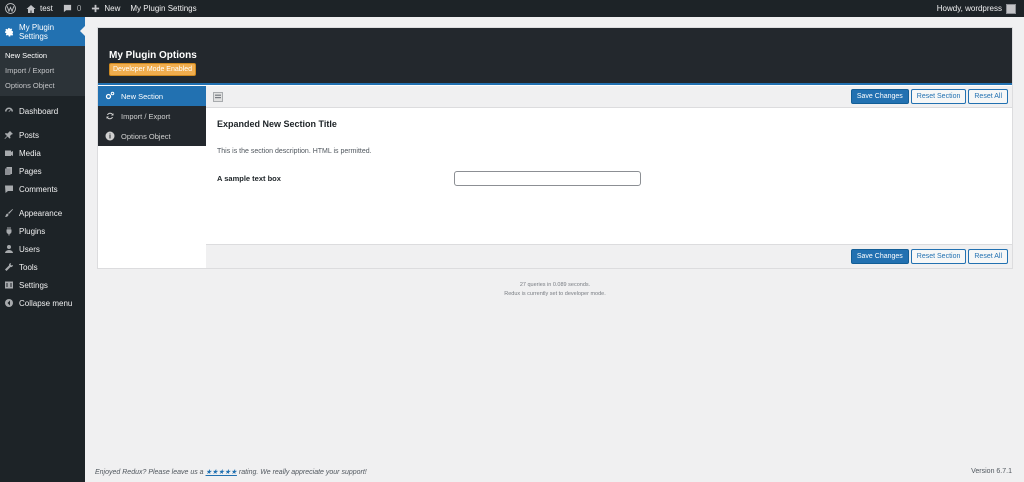  Describe the element at coordinates (42, 267) in the screenshot. I see `sidebar-item-tools: Tools` at that location.